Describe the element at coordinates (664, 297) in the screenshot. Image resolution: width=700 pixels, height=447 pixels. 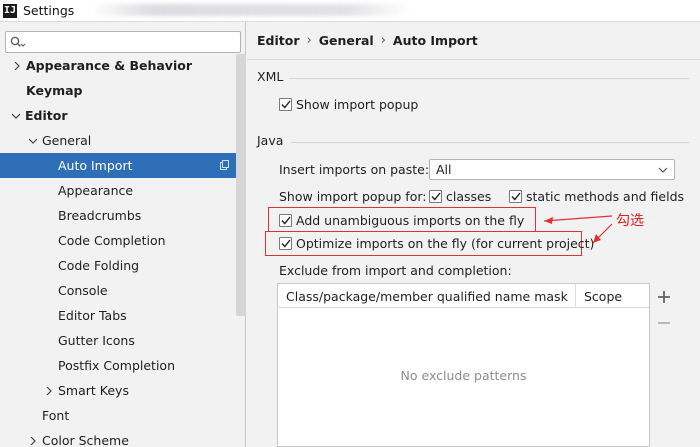
I see `add-icon` at that location.